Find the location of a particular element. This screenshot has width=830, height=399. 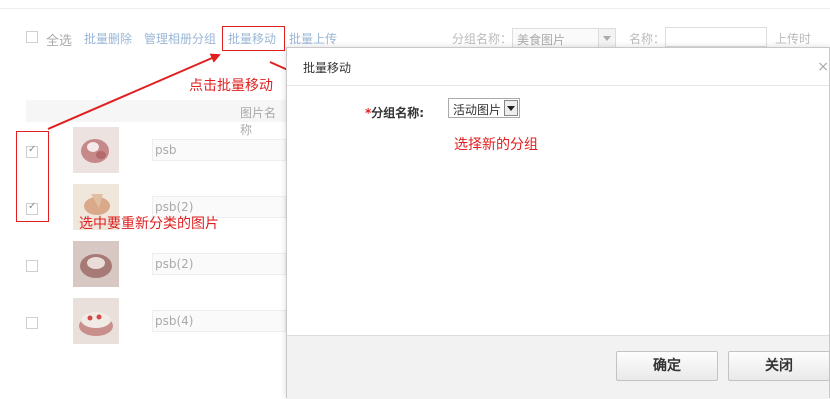

dialog-title-bar: 批量移动 × is located at coordinates (558, 67).